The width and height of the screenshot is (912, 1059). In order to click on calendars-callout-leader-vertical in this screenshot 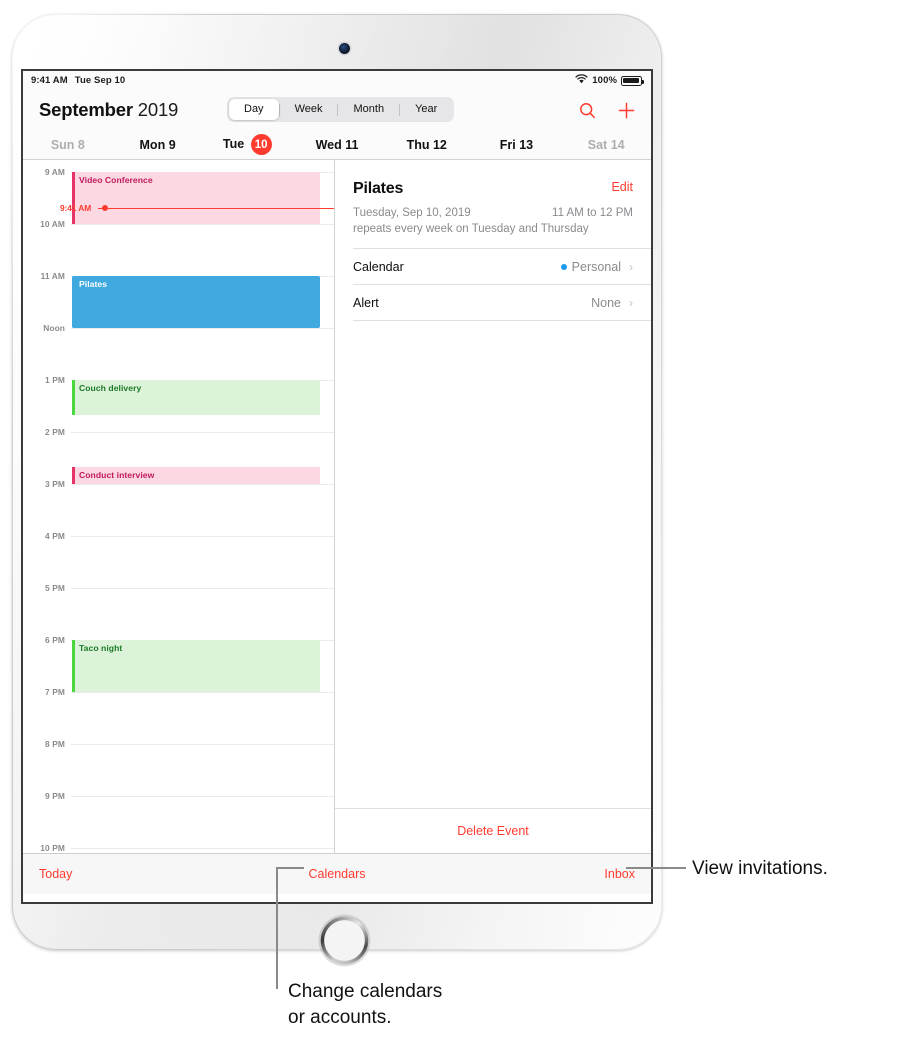, I will do `click(277, 927)`.